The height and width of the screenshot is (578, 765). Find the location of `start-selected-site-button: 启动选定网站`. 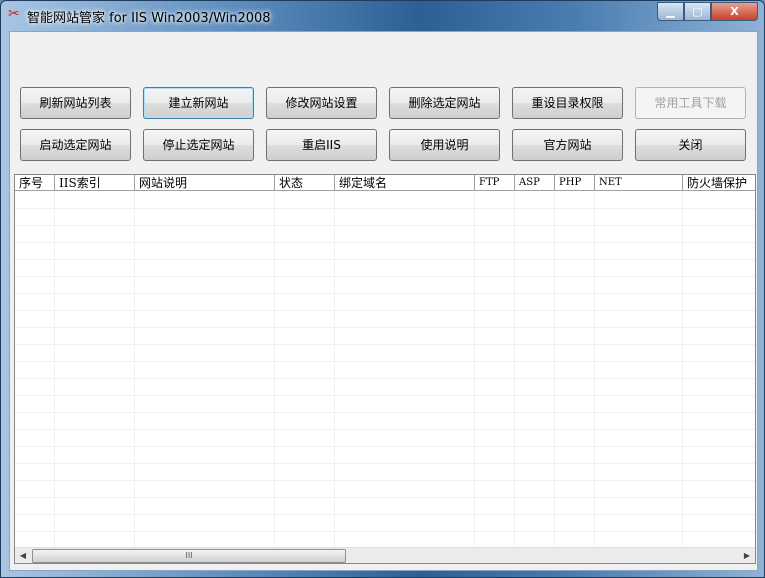

start-selected-site-button: 启动选定网站 is located at coordinates (75, 145).